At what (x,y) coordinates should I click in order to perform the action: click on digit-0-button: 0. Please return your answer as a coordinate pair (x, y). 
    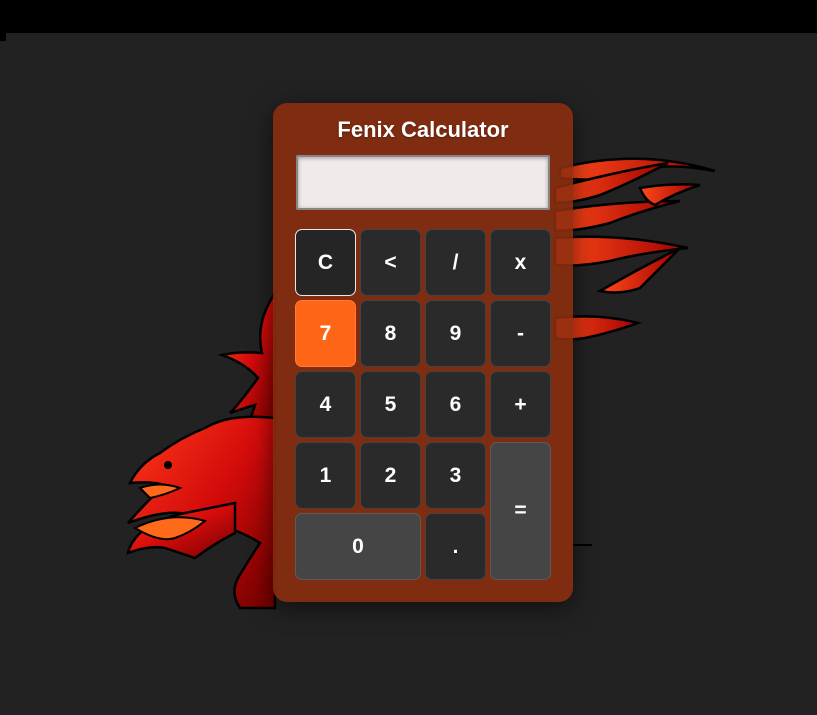
    Looking at the image, I should click on (358, 546).